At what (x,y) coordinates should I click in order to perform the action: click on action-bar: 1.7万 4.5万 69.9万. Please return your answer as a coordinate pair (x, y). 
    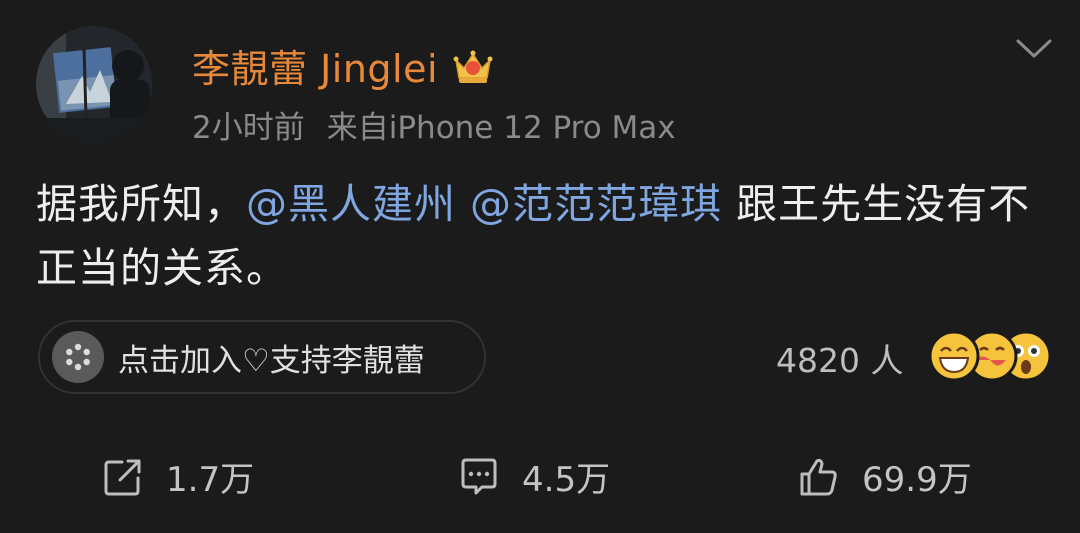
    Looking at the image, I should click on (540, 482).